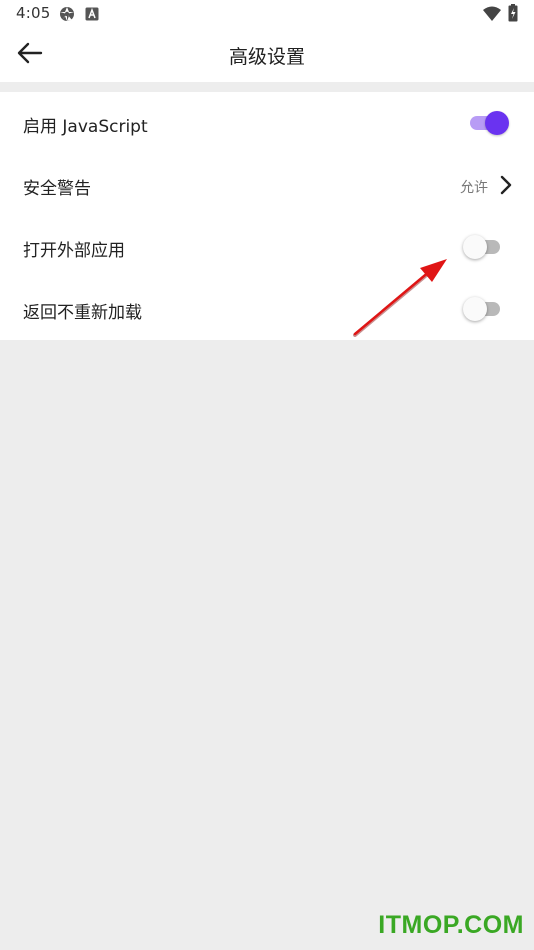 The height and width of the screenshot is (950, 534). What do you see at coordinates (451, 925) in the screenshot?
I see `watermark: ITMOP.COM` at bounding box center [451, 925].